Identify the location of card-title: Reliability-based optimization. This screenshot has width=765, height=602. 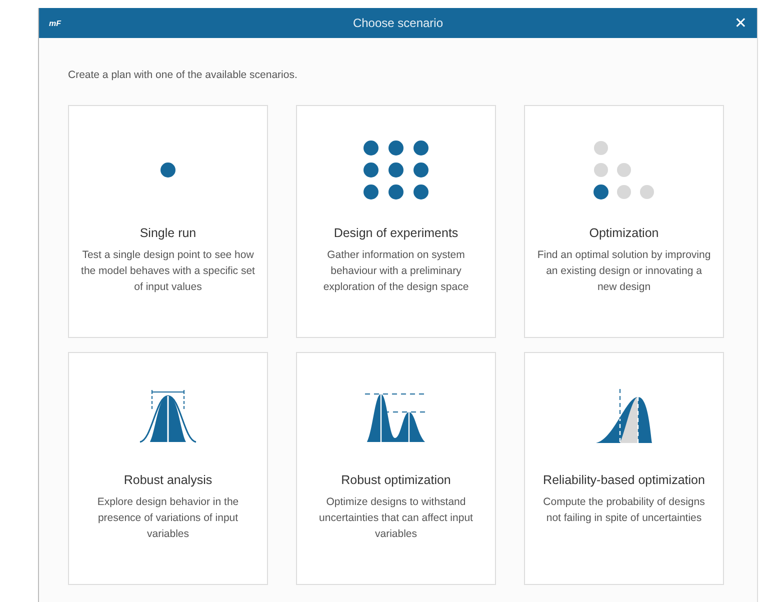
(624, 480).